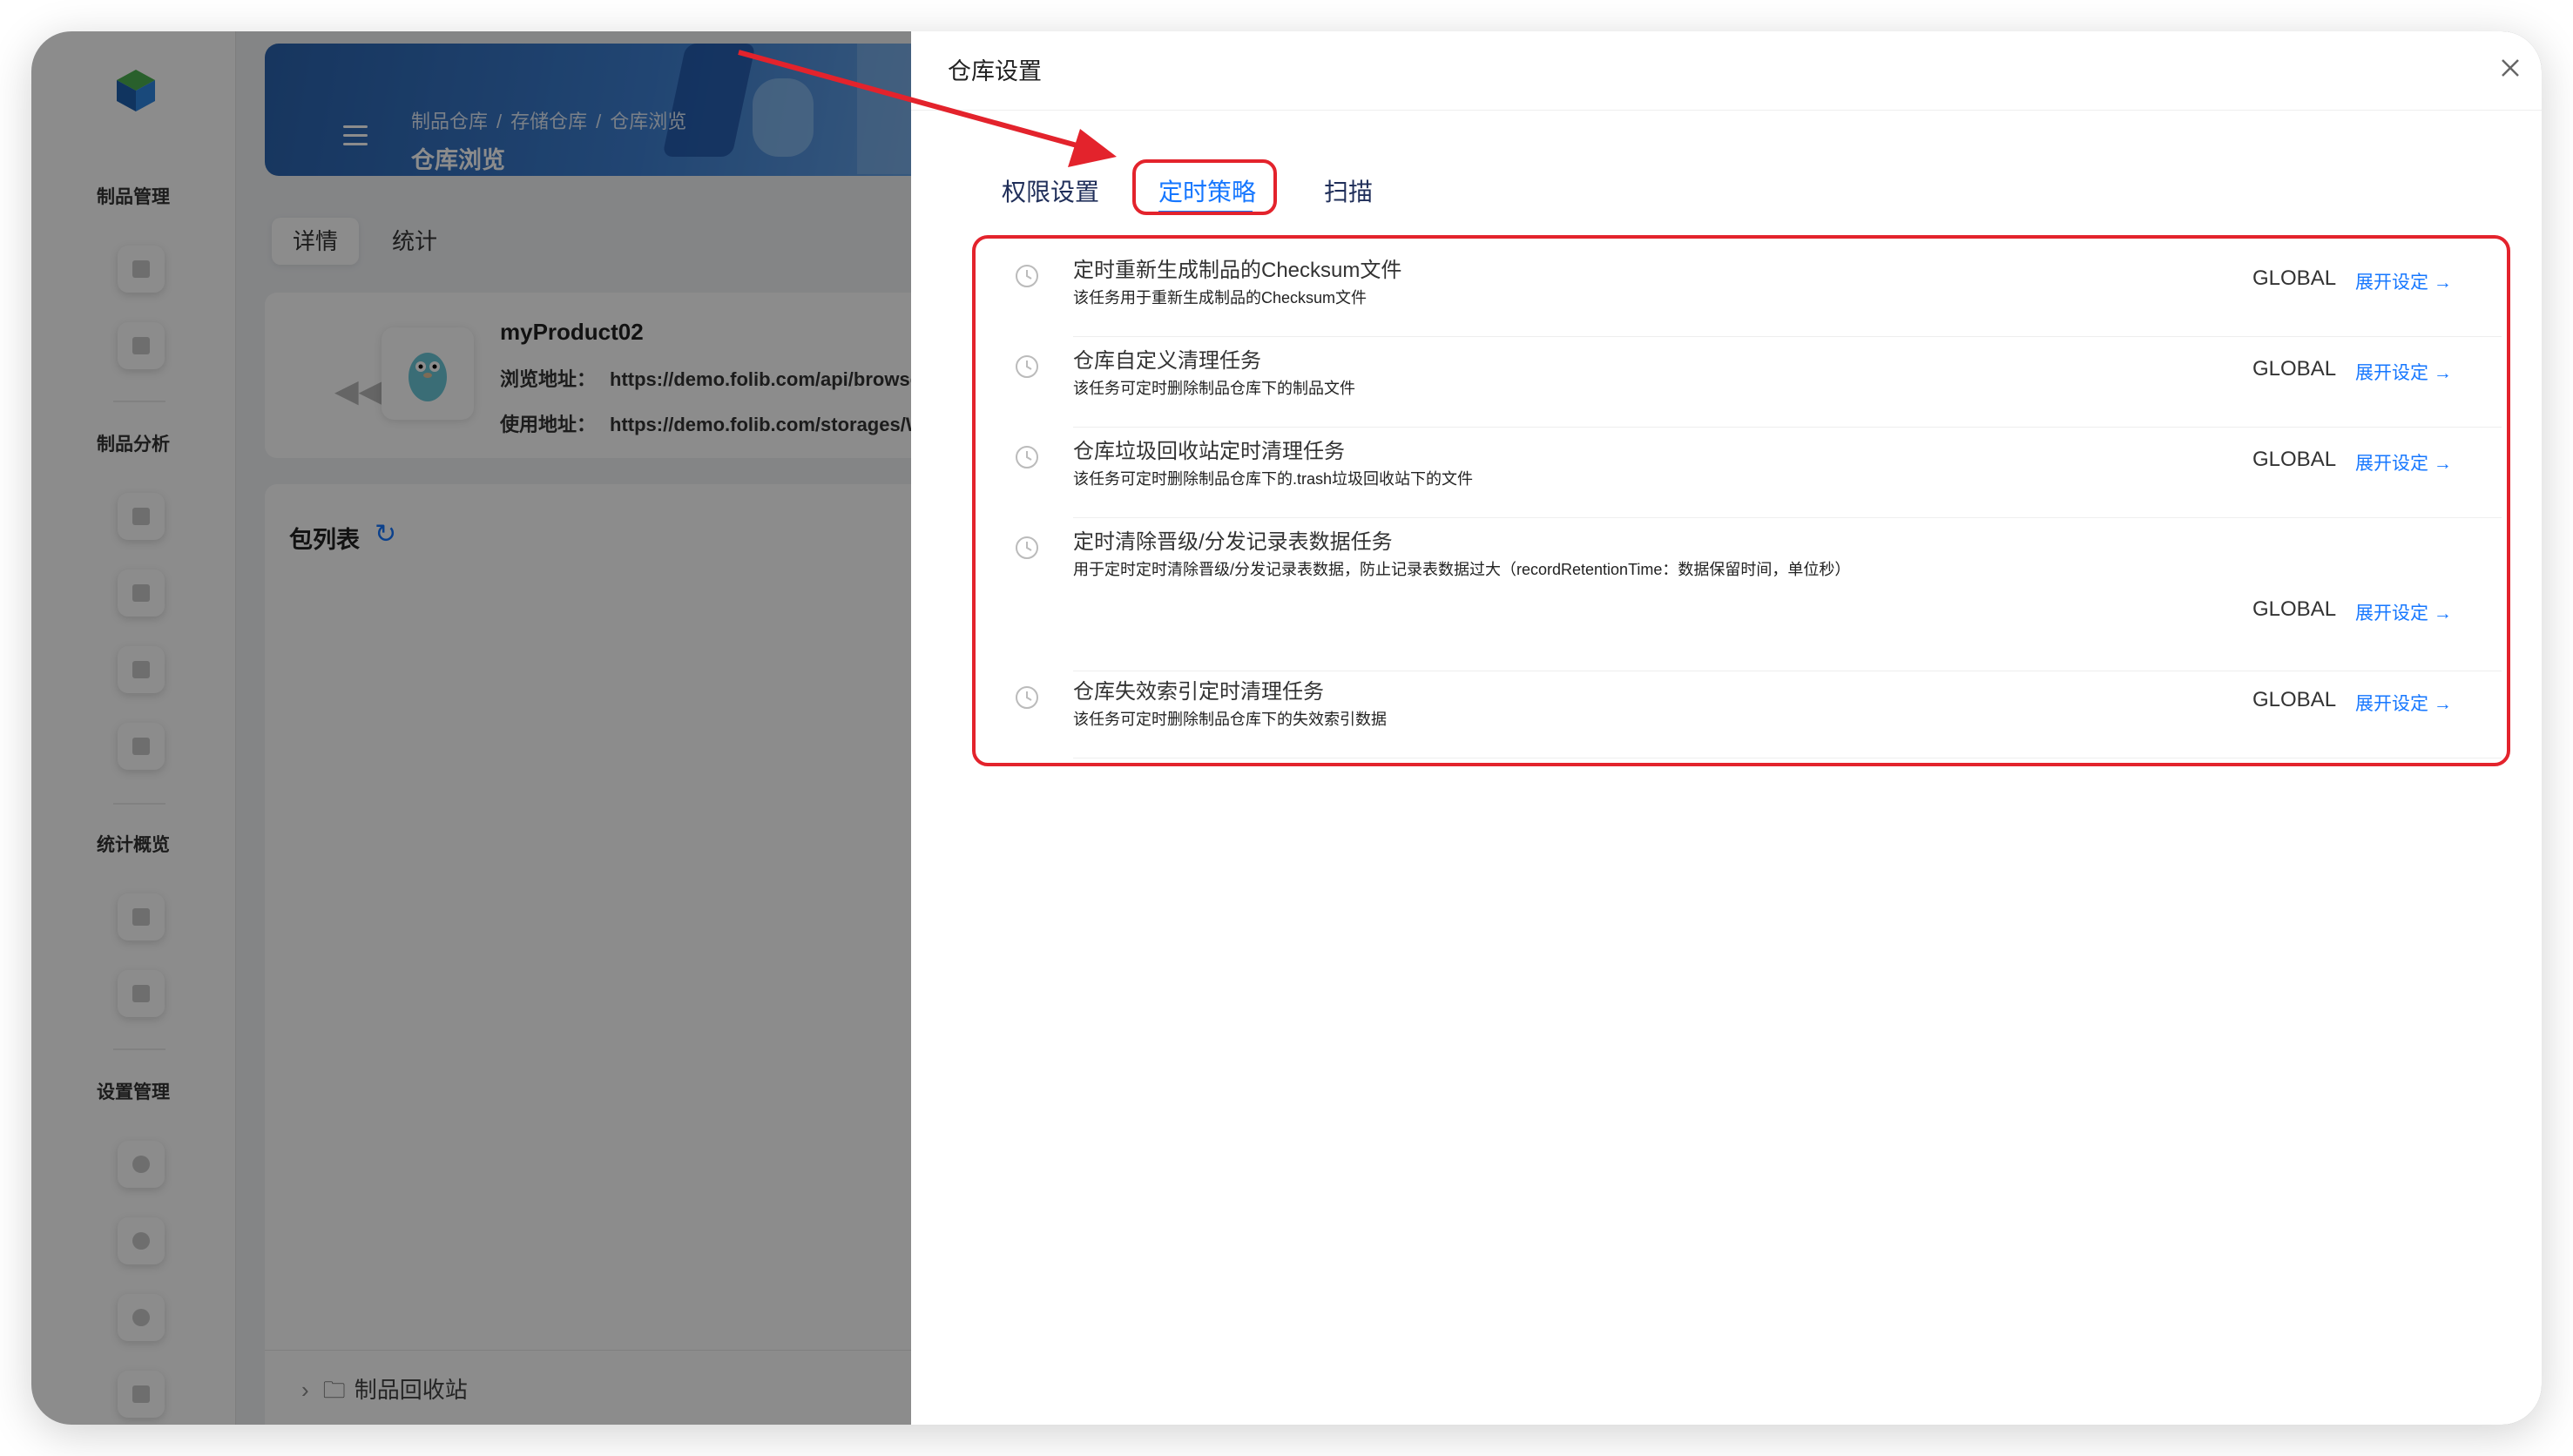 The height and width of the screenshot is (1456, 2573). I want to click on drawer-header: 仓库设置, so click(1726, 71).